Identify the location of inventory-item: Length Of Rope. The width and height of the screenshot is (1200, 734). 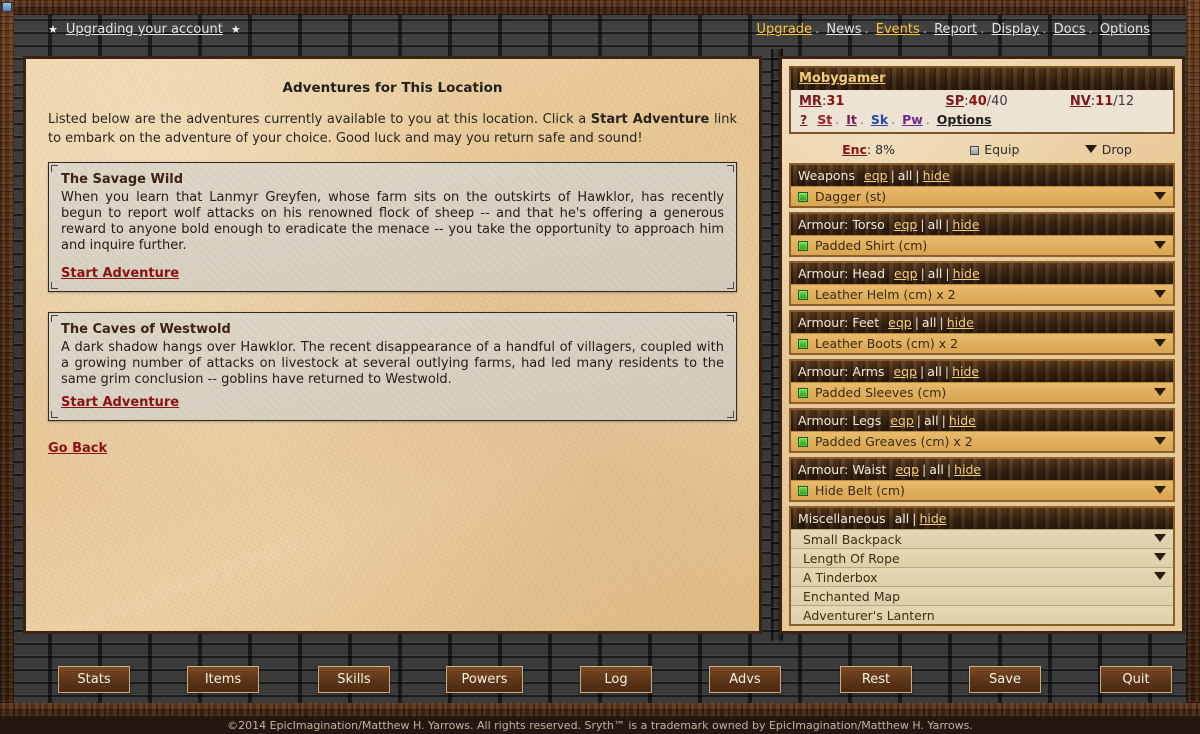
(982, 557).